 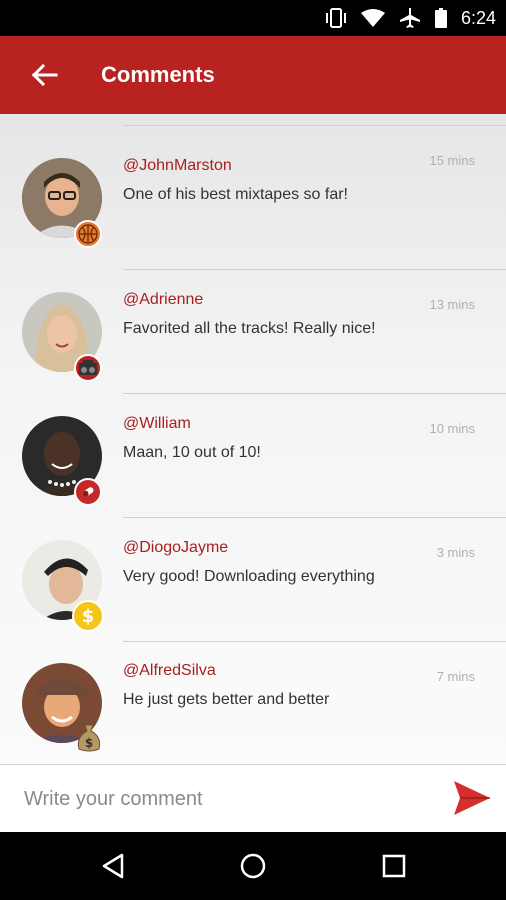 I want to click on comment-composer, so click(x=253, y=798).